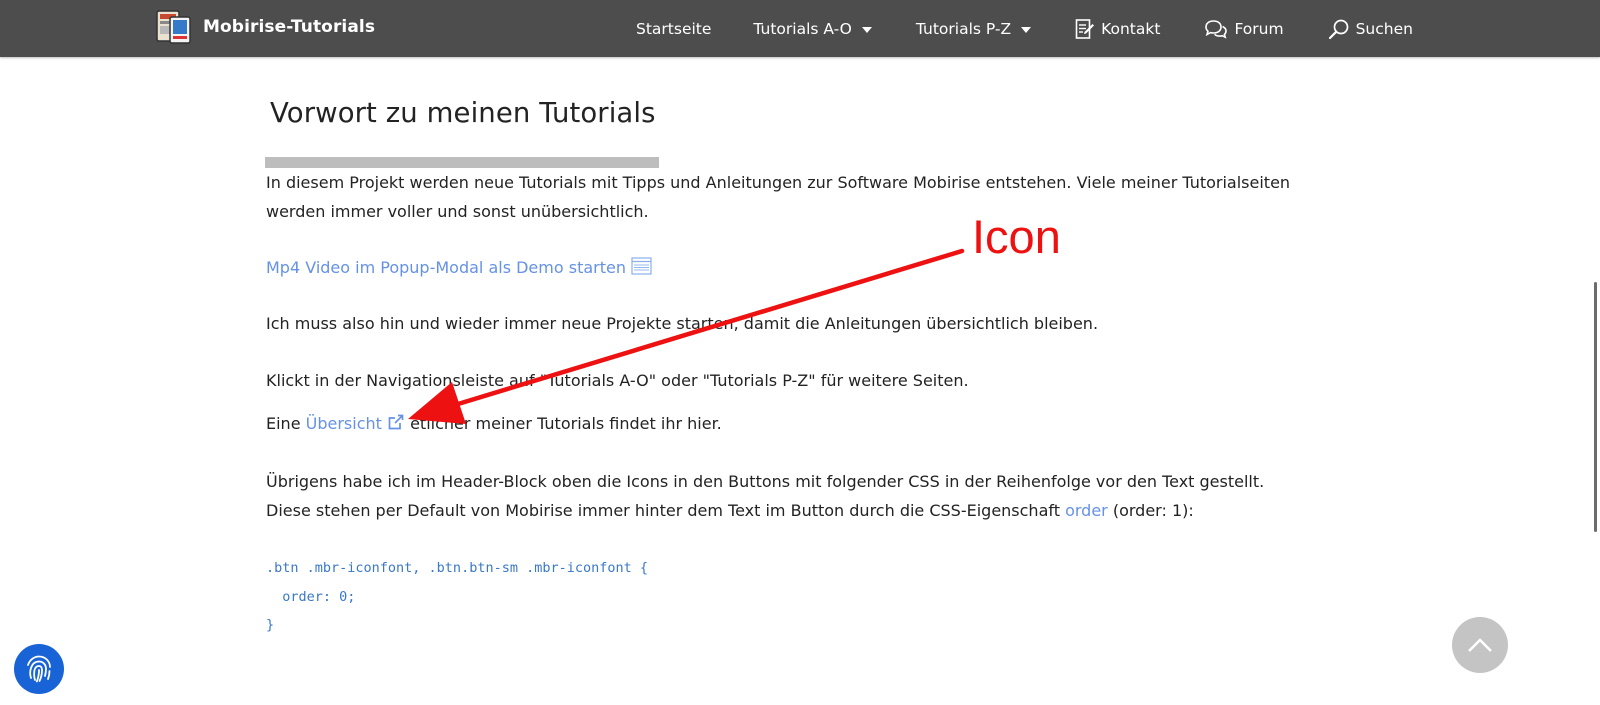  I want to click on scroll-to-top-button, so click(1480, 645).